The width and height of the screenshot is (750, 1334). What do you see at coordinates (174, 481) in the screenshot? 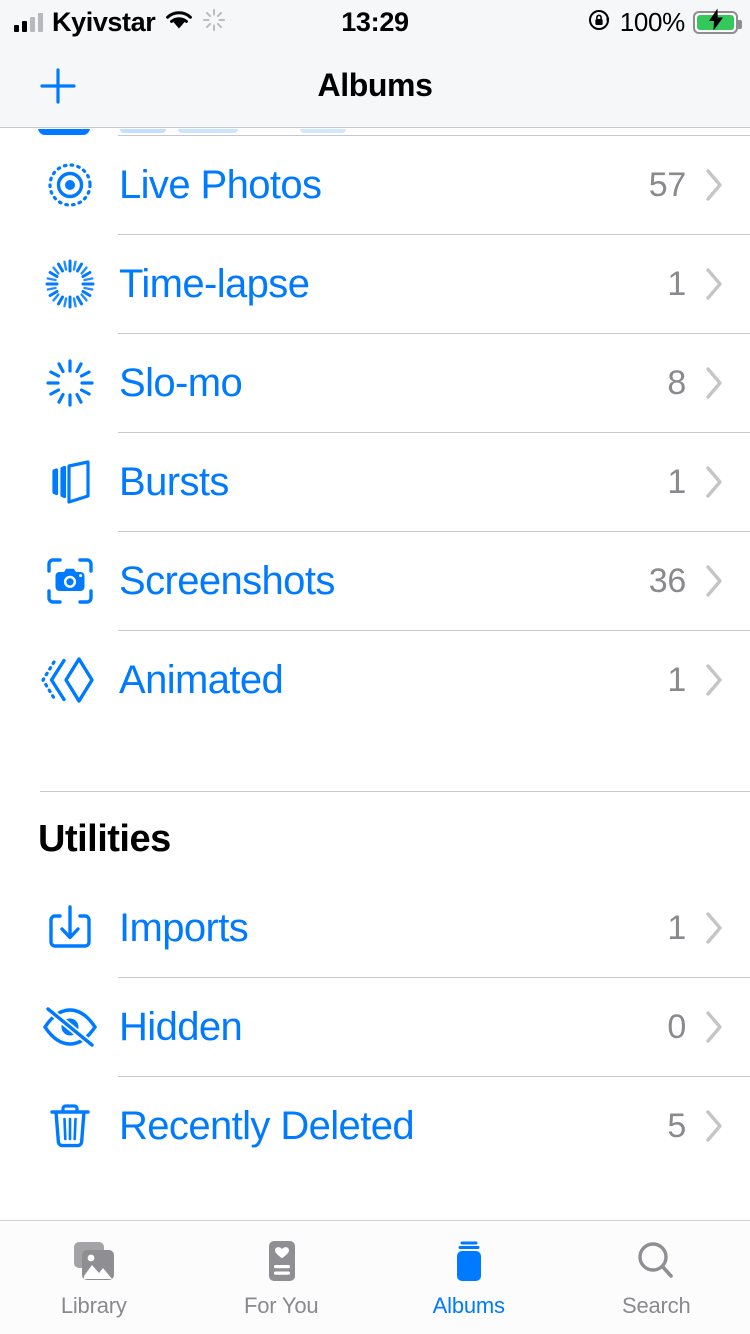
I see `list-item-label: Bursts` at bounding box center [174, 481].